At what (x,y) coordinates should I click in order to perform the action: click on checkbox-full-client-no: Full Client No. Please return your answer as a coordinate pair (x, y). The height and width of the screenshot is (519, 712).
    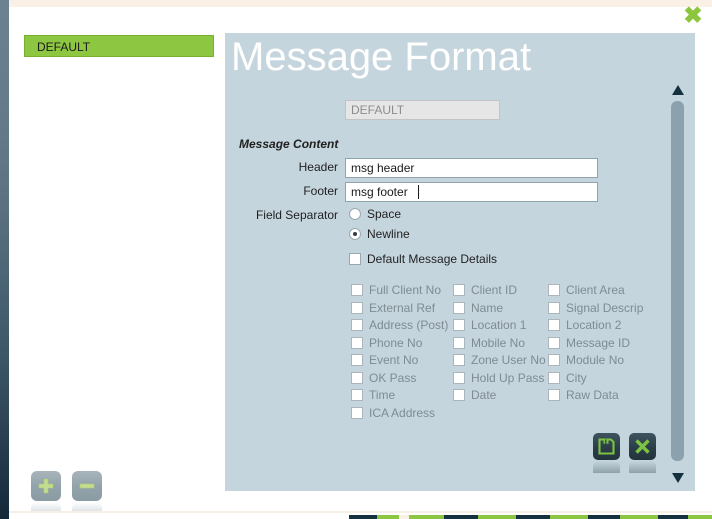
    Looking at the image, I should click on (396, 290).